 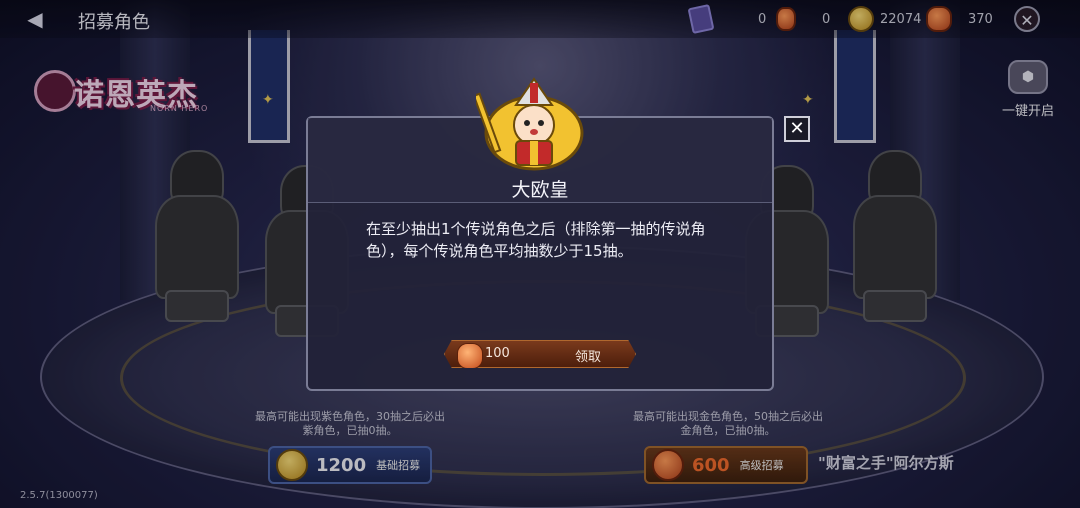 I want to click on close-icon: ✕, so click(x=797, y=129).